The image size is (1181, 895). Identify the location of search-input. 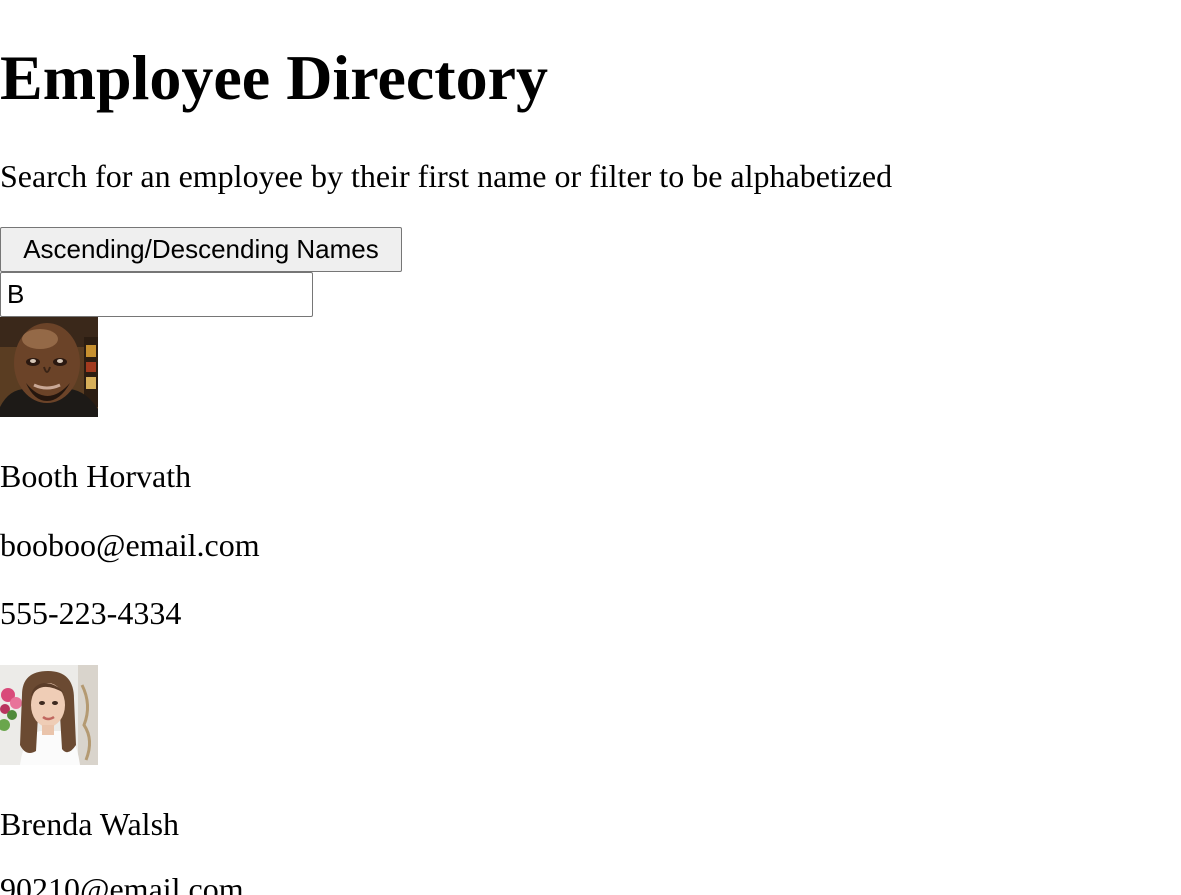
(156, 294).